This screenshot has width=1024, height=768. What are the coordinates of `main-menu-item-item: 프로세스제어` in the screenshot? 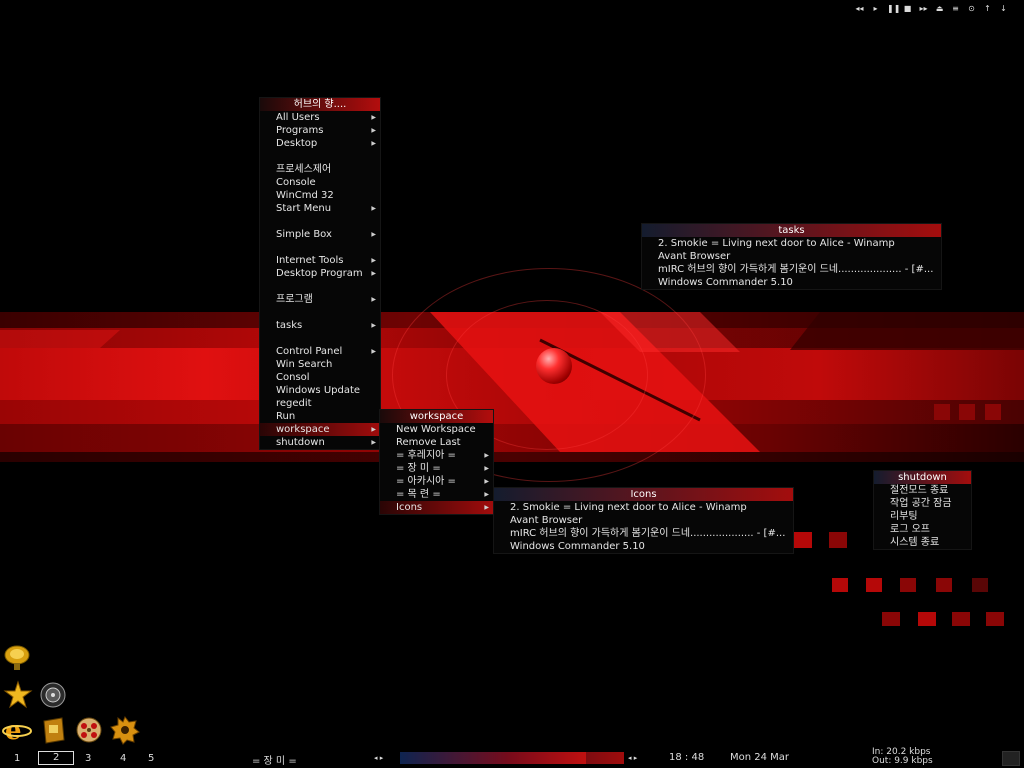 It's located at (320, 169).